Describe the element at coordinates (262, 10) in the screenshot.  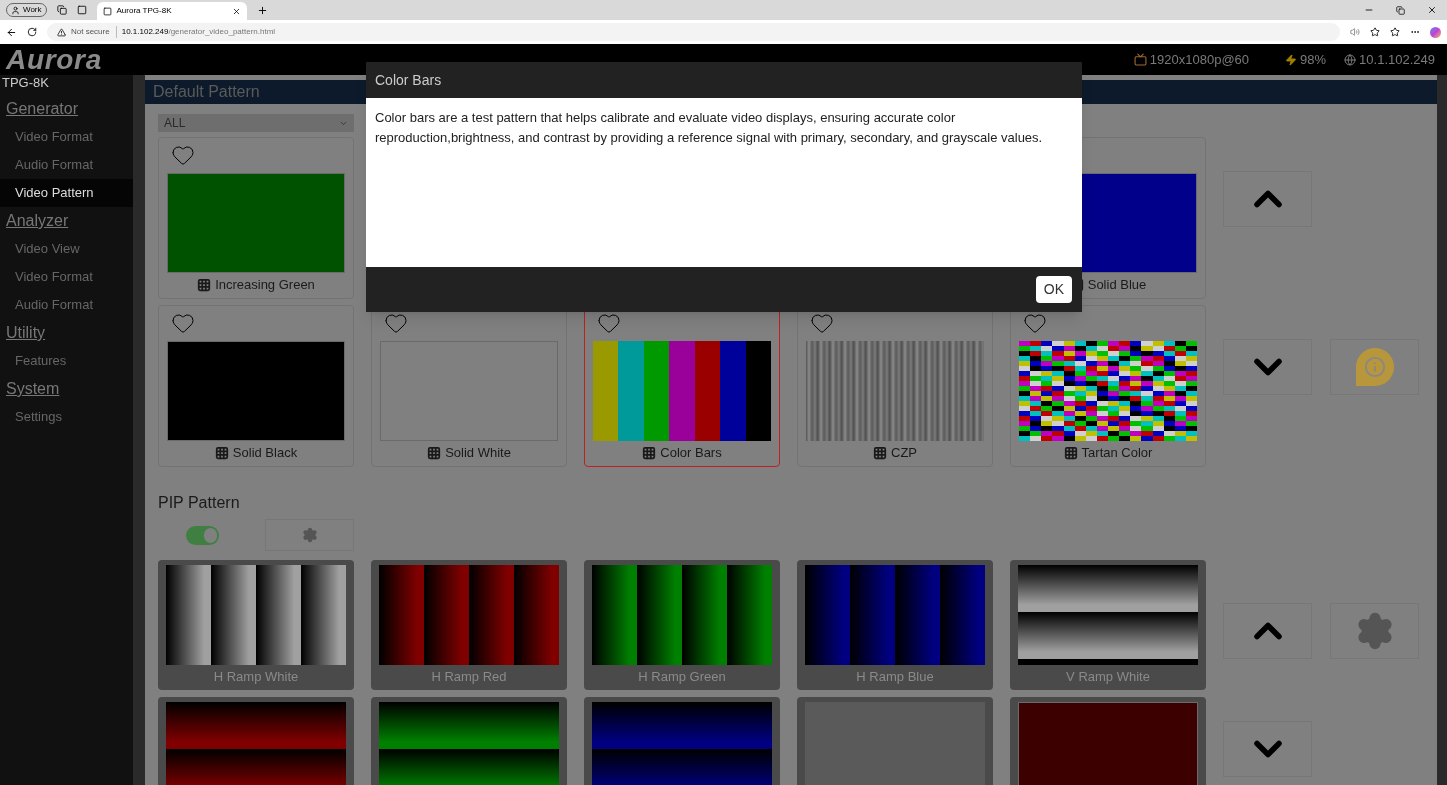
I see `new-tab-icon` at that location.